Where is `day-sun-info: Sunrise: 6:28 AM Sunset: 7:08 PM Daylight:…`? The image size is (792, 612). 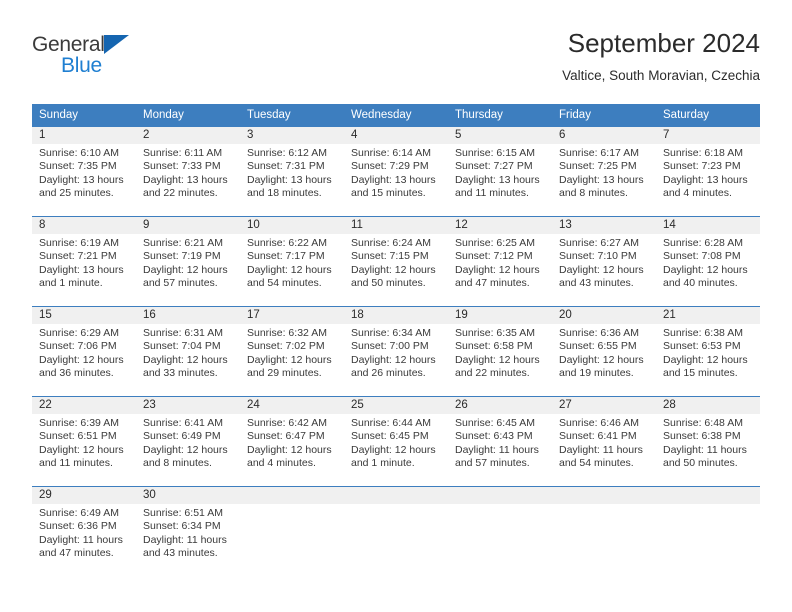 day-sun-info: Sunrise: 6:28 AM Sunset: 7:08 PM Daylight:… is located at coordinates (708, 262).